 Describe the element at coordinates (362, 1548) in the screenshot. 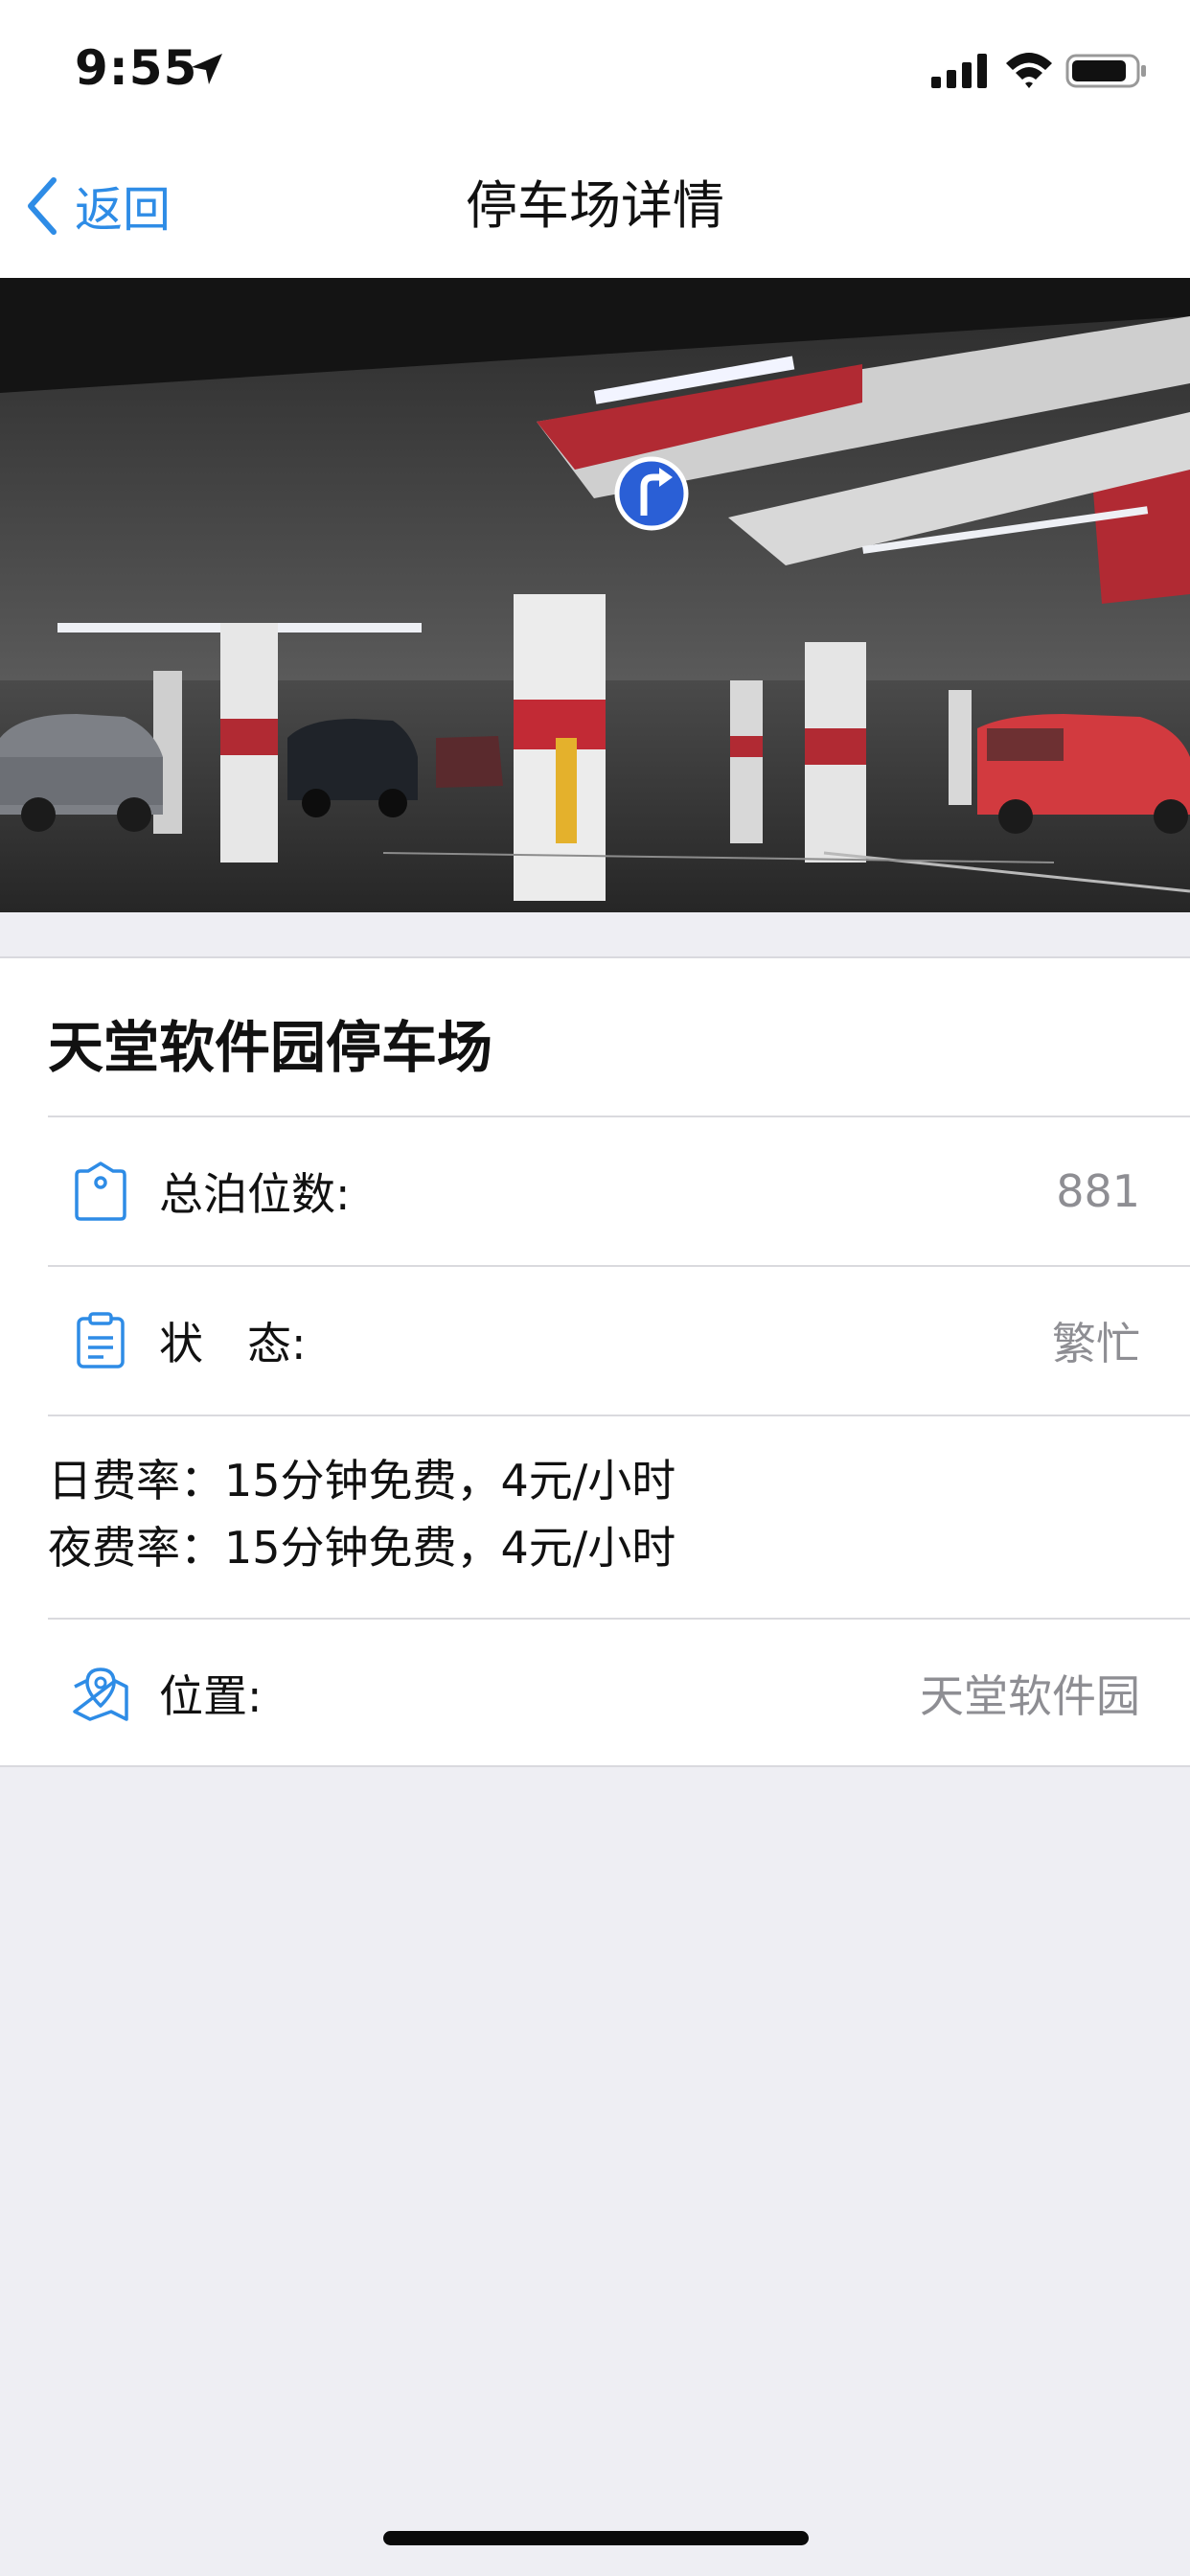

I see `night-rate: 夜费率：15分钟免费，4元/小时` at that location.